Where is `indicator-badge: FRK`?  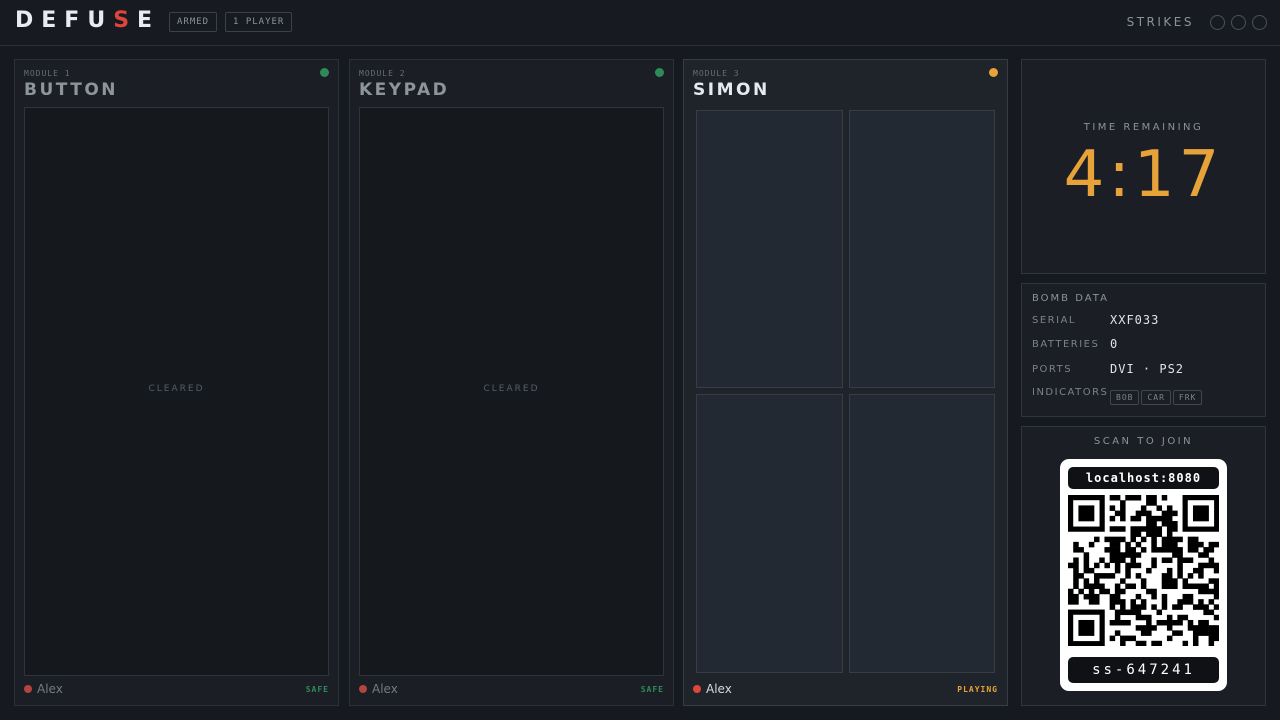
indicator-badge: FRK is located at coordinates (1187, 397).